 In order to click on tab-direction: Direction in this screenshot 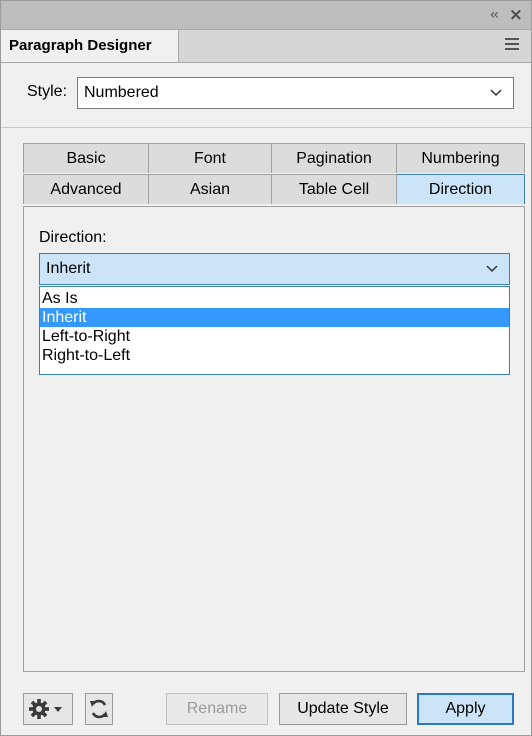, I will do `click(461, 189)`.